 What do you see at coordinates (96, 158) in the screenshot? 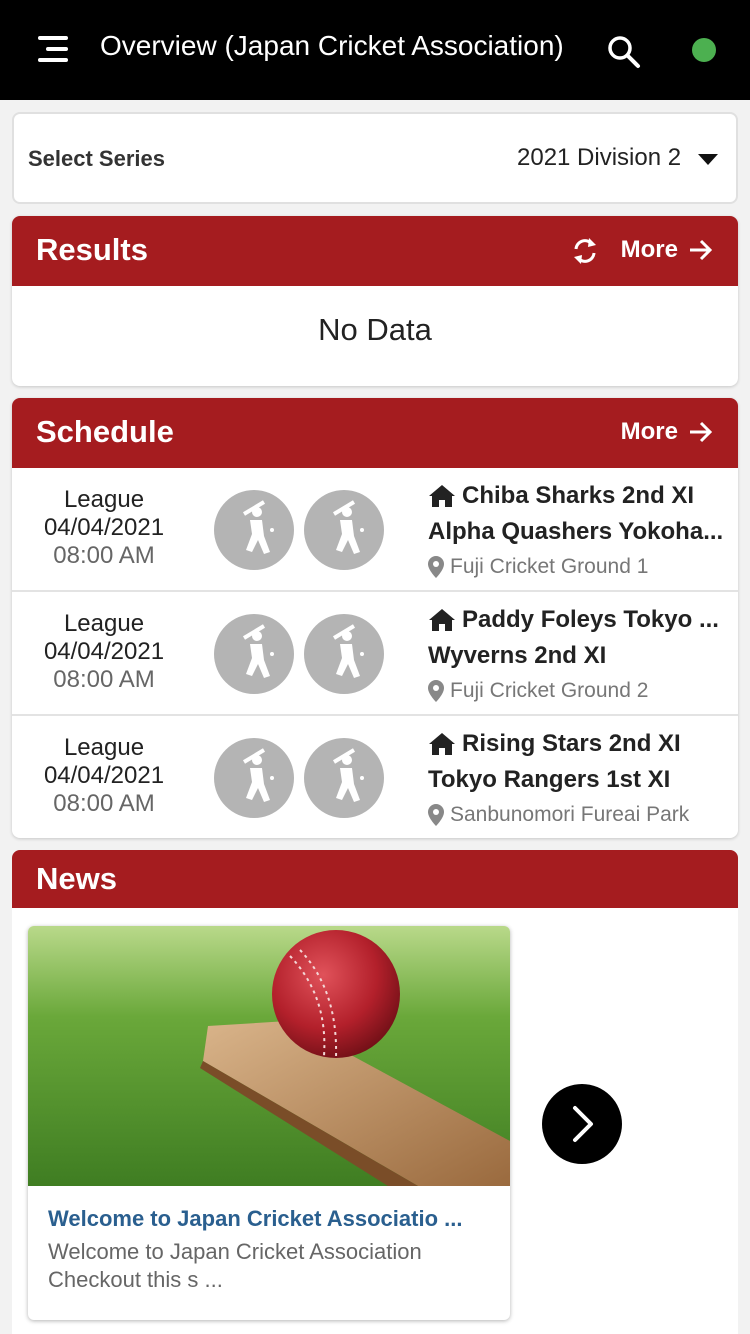
I see `series-label: Select Series` at bounding box center [96, 158].